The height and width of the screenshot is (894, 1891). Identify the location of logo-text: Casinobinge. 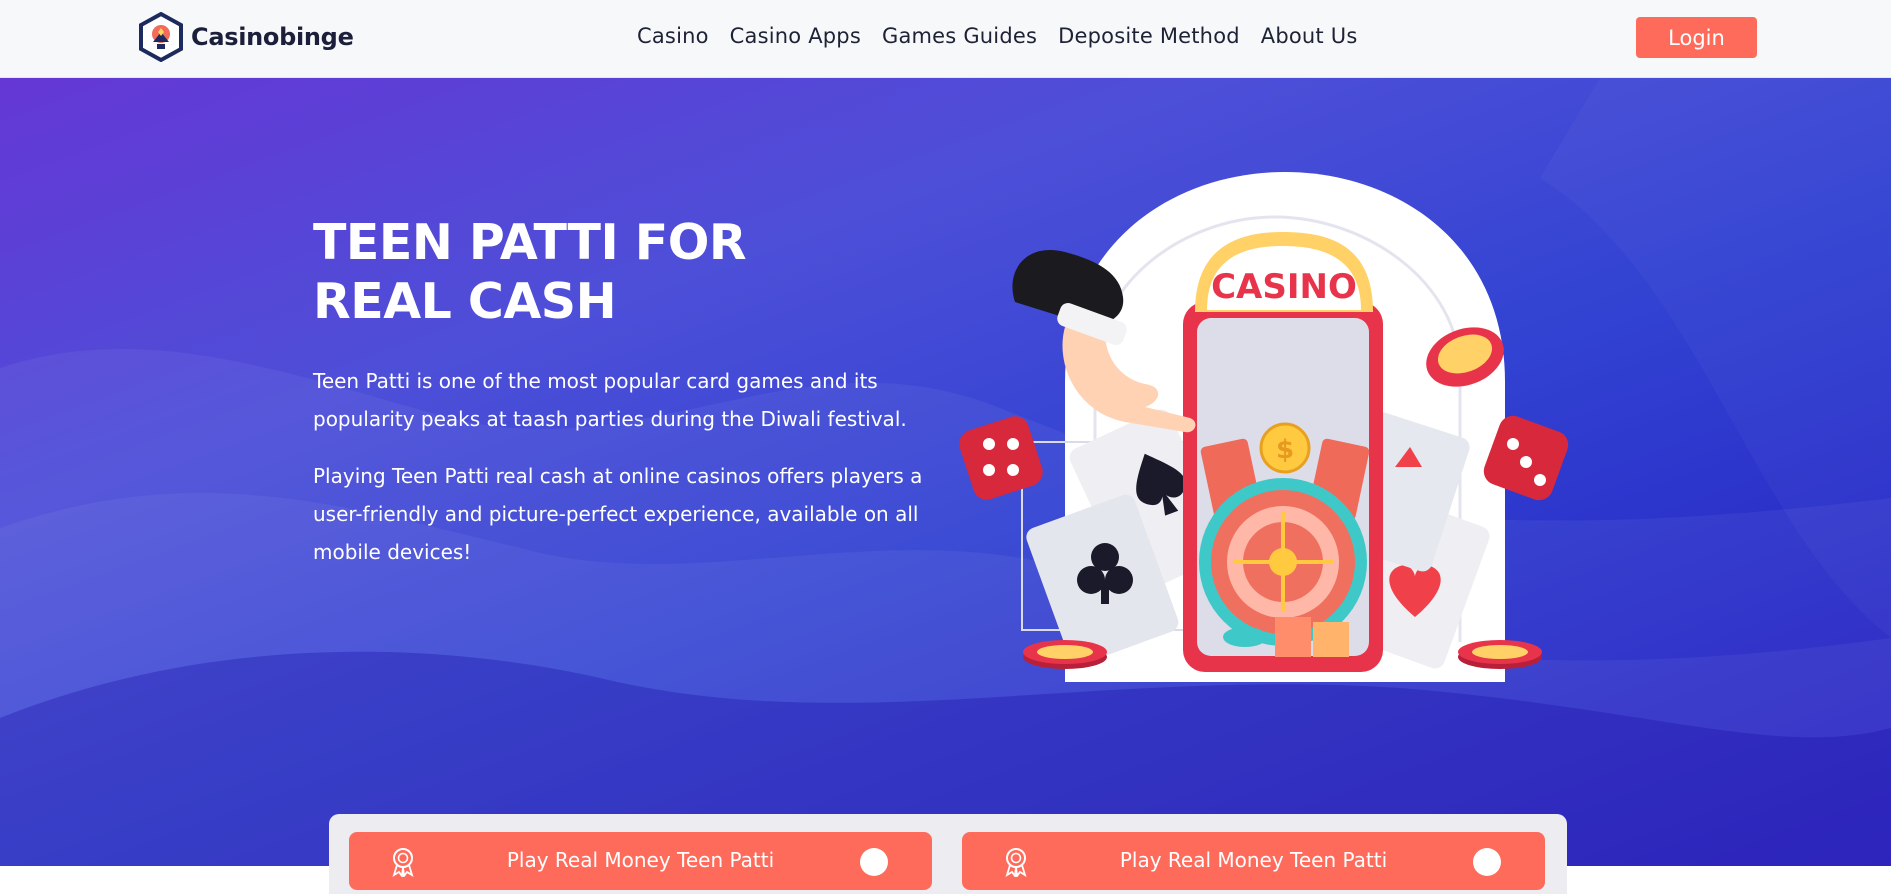
(272, 37).